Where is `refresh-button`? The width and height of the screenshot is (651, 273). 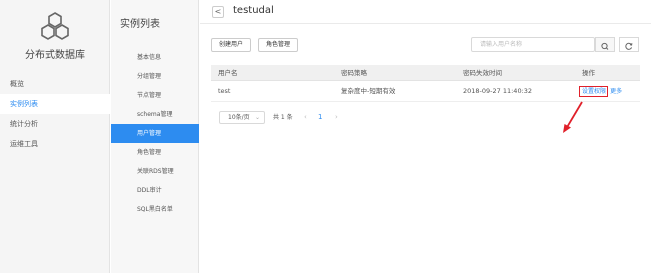 refresh-button is located at coordinates (629, 44).